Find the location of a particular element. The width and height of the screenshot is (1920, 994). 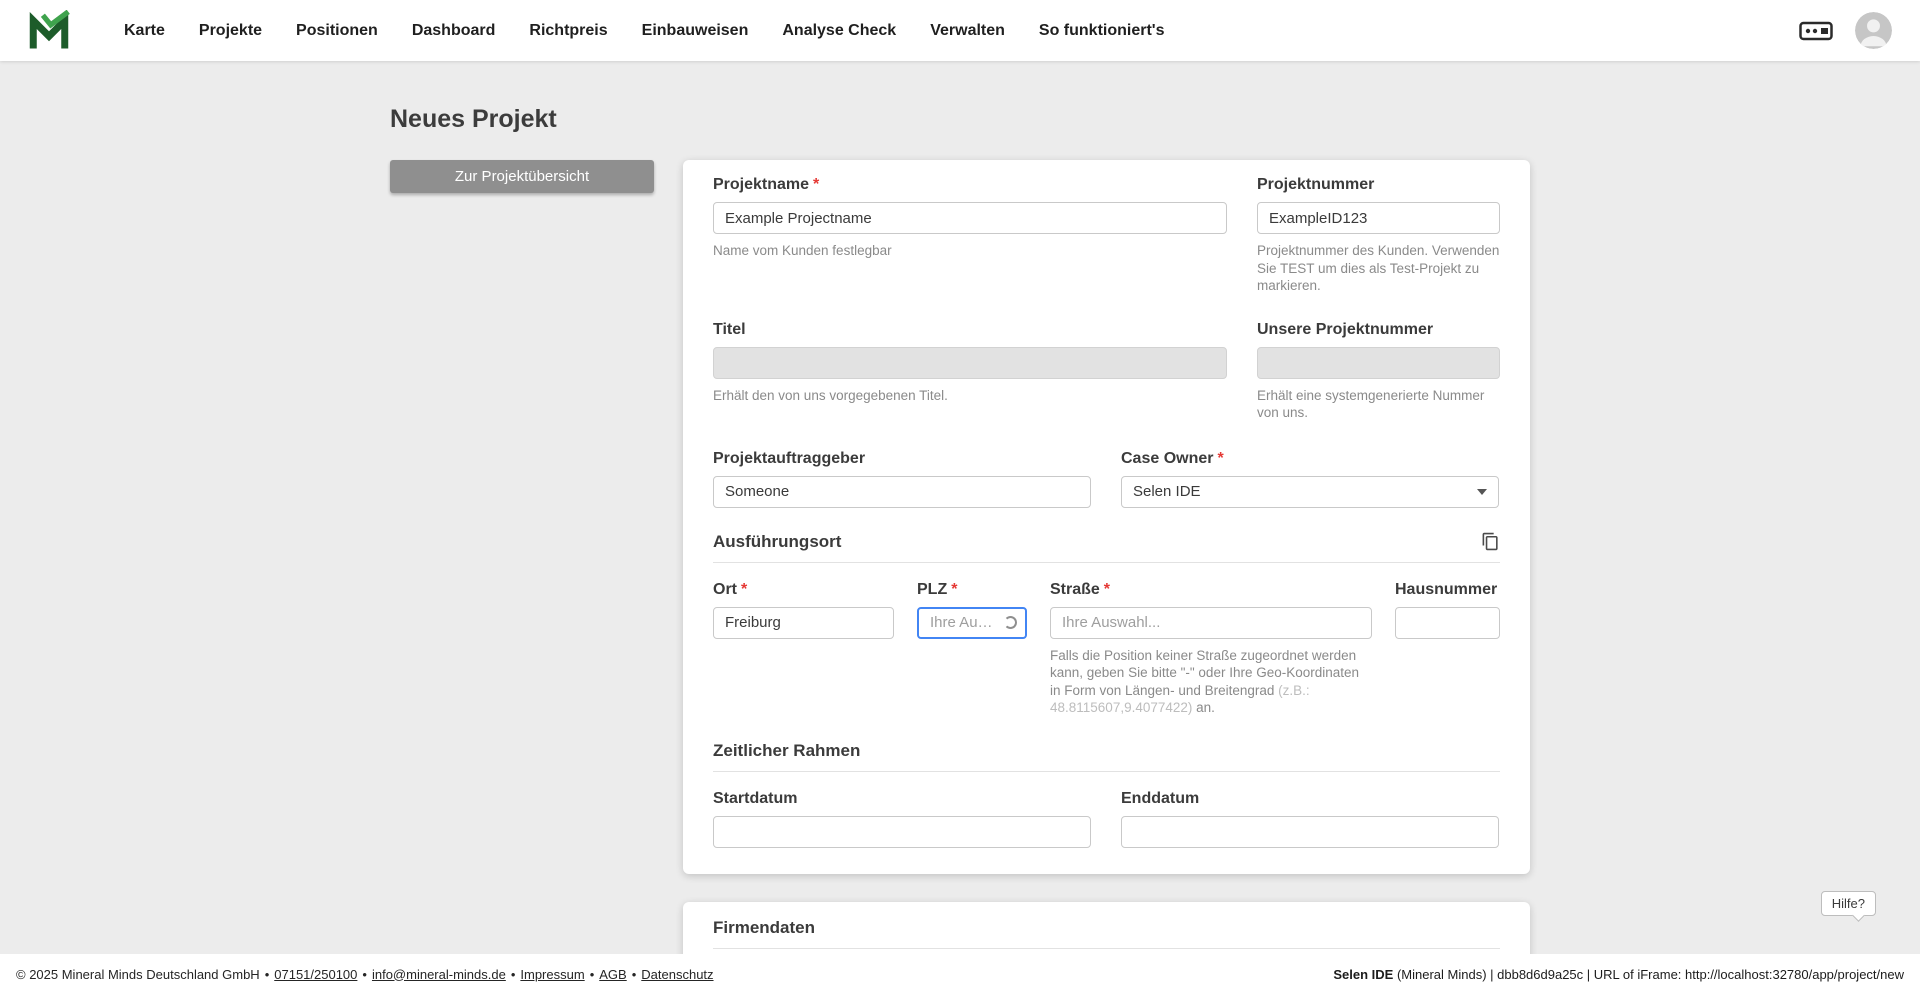

page-title: Neues Projekt is located at coordinates (473, 119).